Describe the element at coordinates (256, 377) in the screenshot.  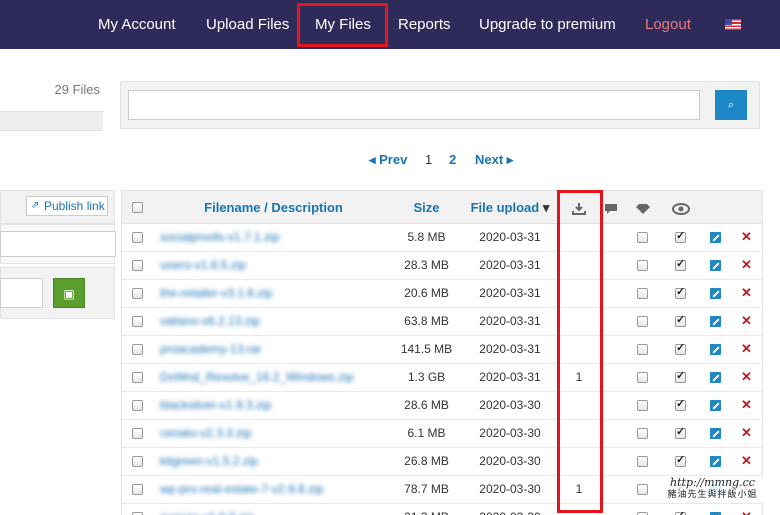
I see `file-name-link: DxWnd_Resolve_16.2_Windows.zip` at that location.